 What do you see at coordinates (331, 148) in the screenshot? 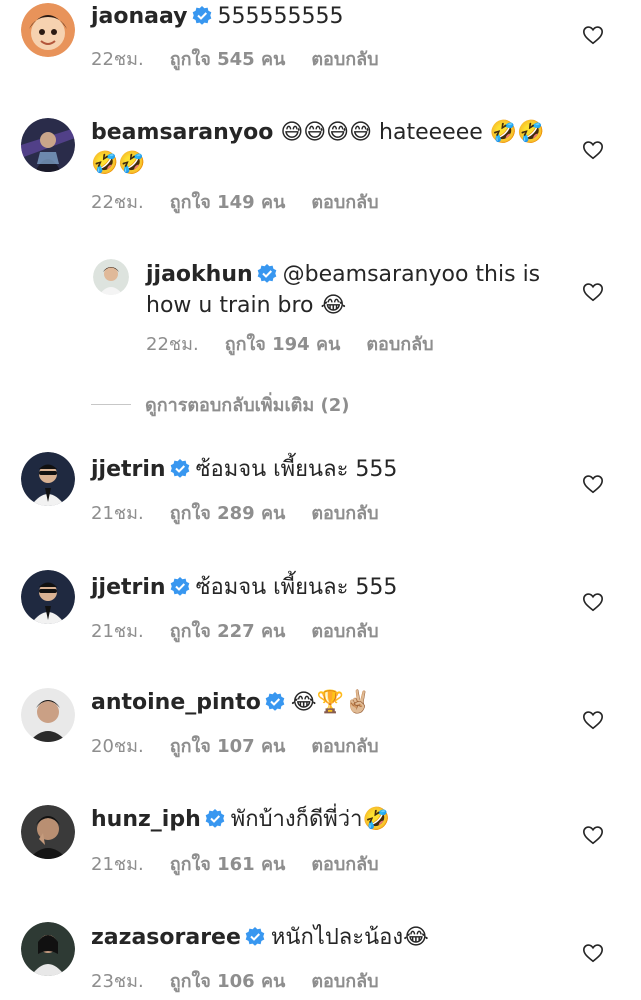
I see `comment-body: beamsaranyoo 😅😅😅😅 hateeeee 🤣🤣🤣🤣` at bounding box center [331, 148].